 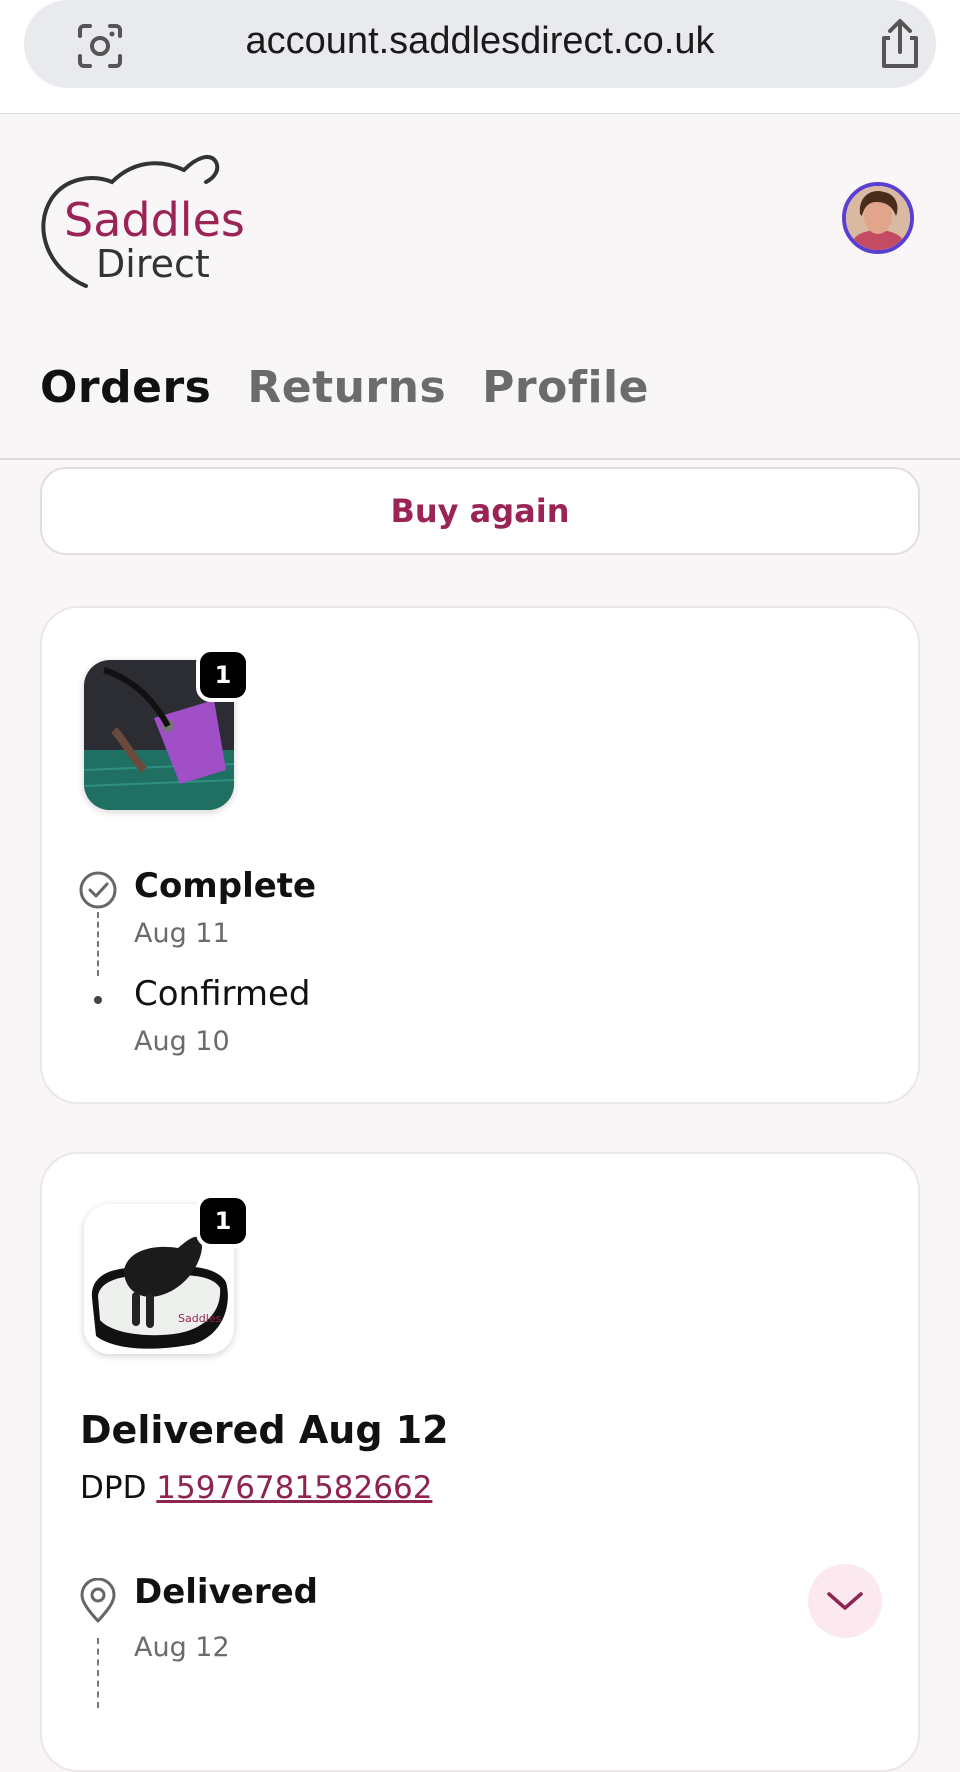 I want to click on order-status: Complete, so click(x=225, y=886).